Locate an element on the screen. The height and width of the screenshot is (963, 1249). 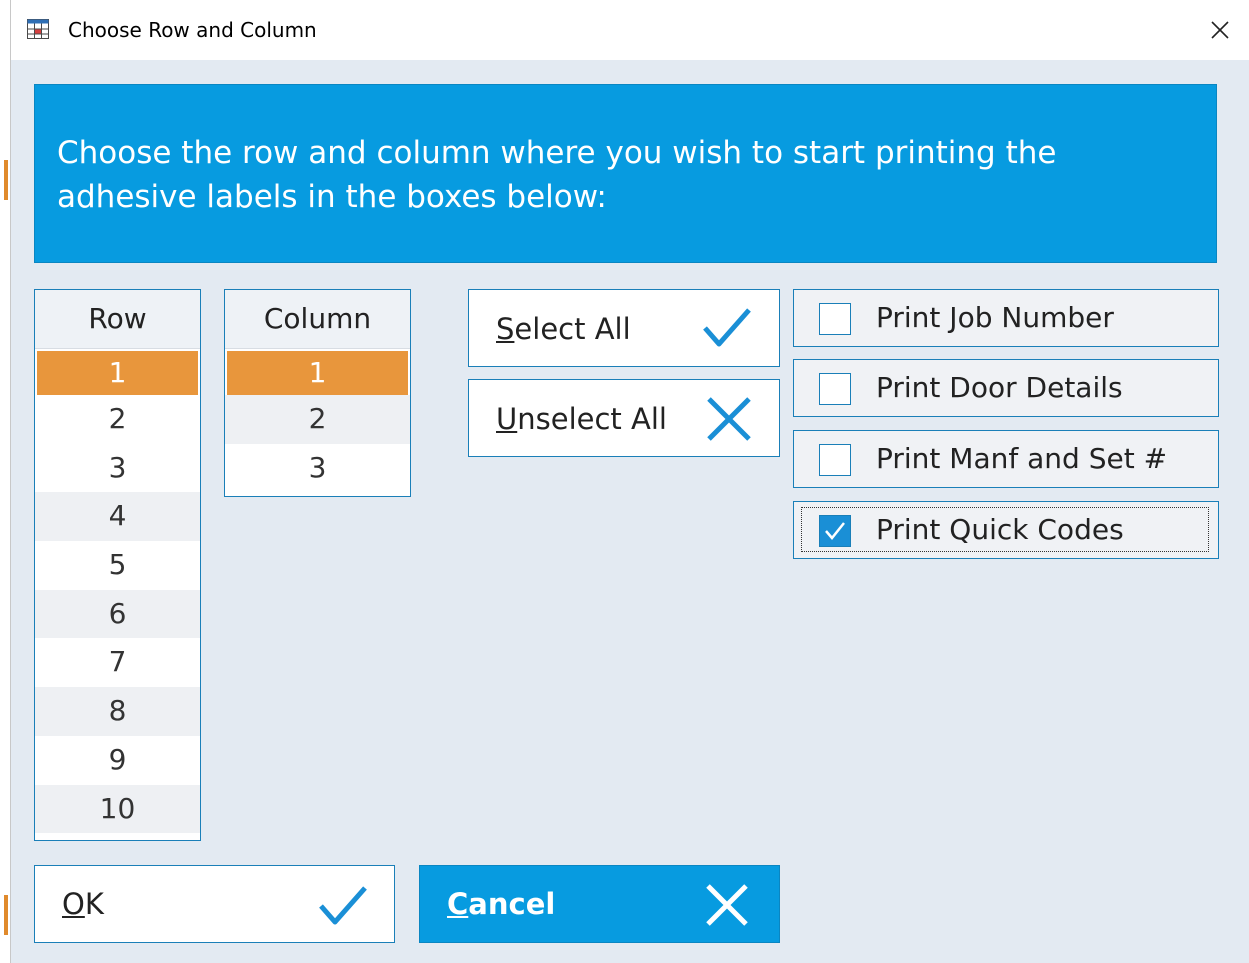
checkmark-icon is located at coordinates (835, 531).